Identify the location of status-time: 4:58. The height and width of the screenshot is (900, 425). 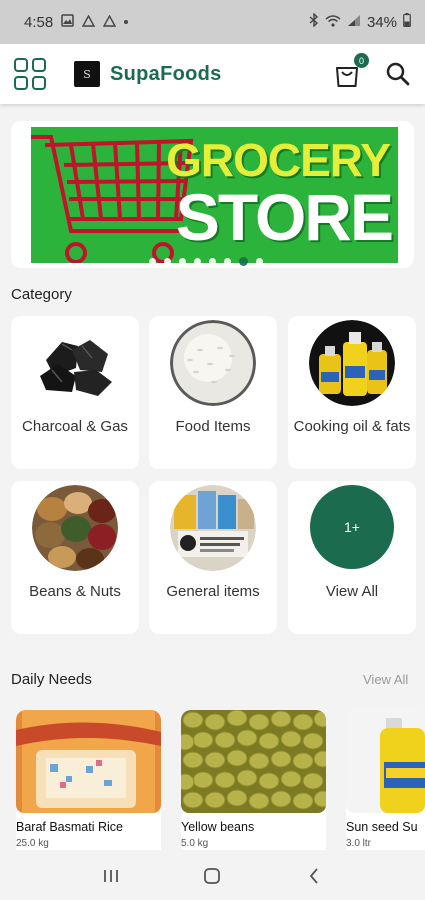
(39, 22).